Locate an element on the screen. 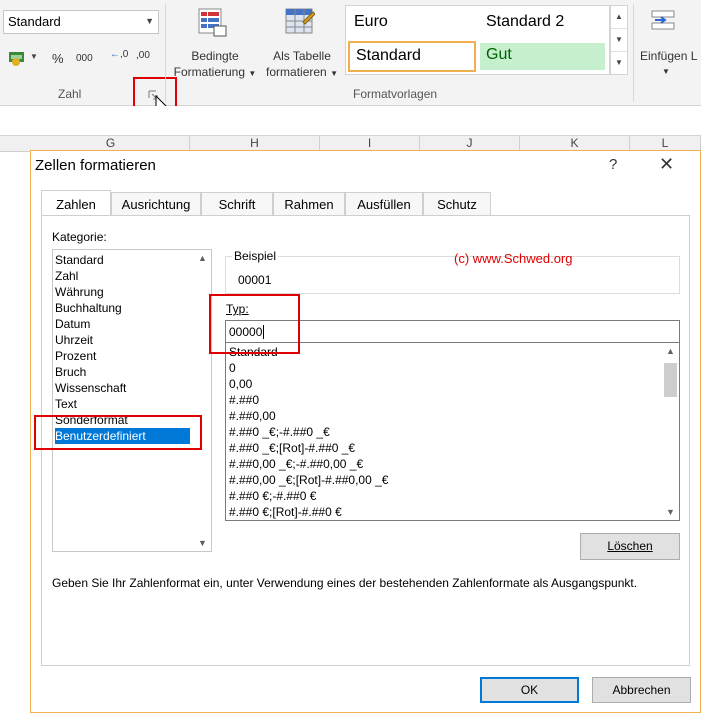 The image size is (701, 713). format-list-scrollbar: ▲ ▼ is located at coordinates (670, 431).